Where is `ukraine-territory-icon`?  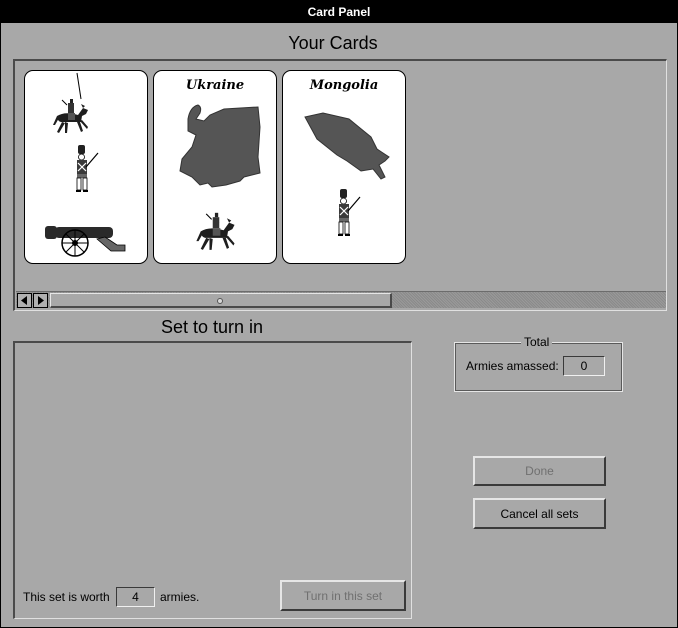
ukraine-territory-icon is located at coordinates (220, 146).